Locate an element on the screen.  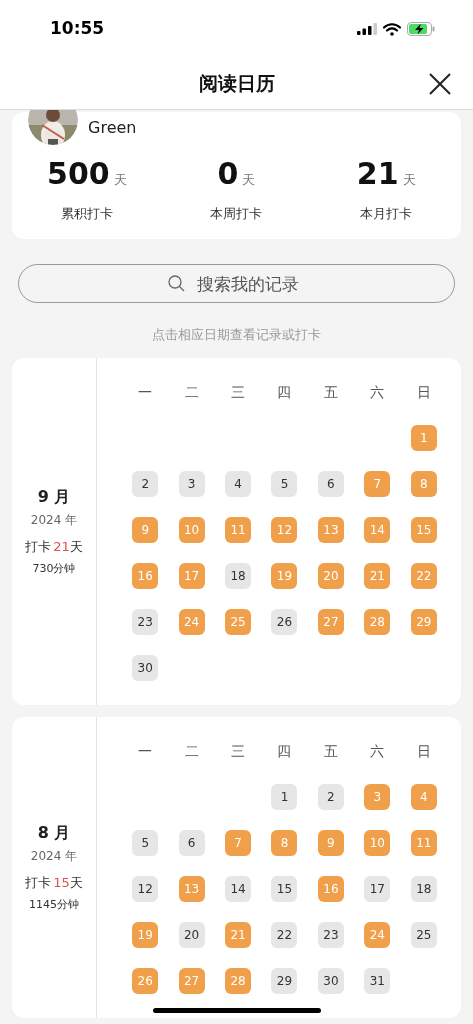
checkin-count: 15 is located at coordinates (61, 882).